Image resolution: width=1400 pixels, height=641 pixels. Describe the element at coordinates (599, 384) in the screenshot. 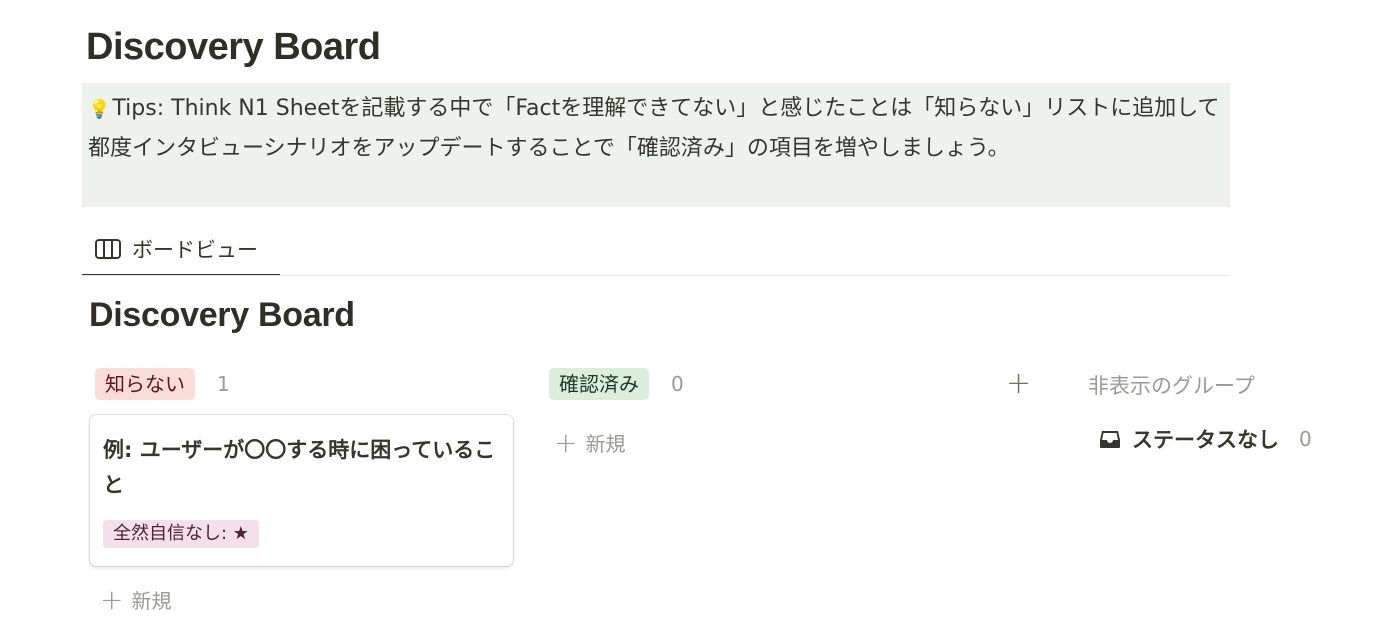

I see `status-pill: 確認済み` at that location.